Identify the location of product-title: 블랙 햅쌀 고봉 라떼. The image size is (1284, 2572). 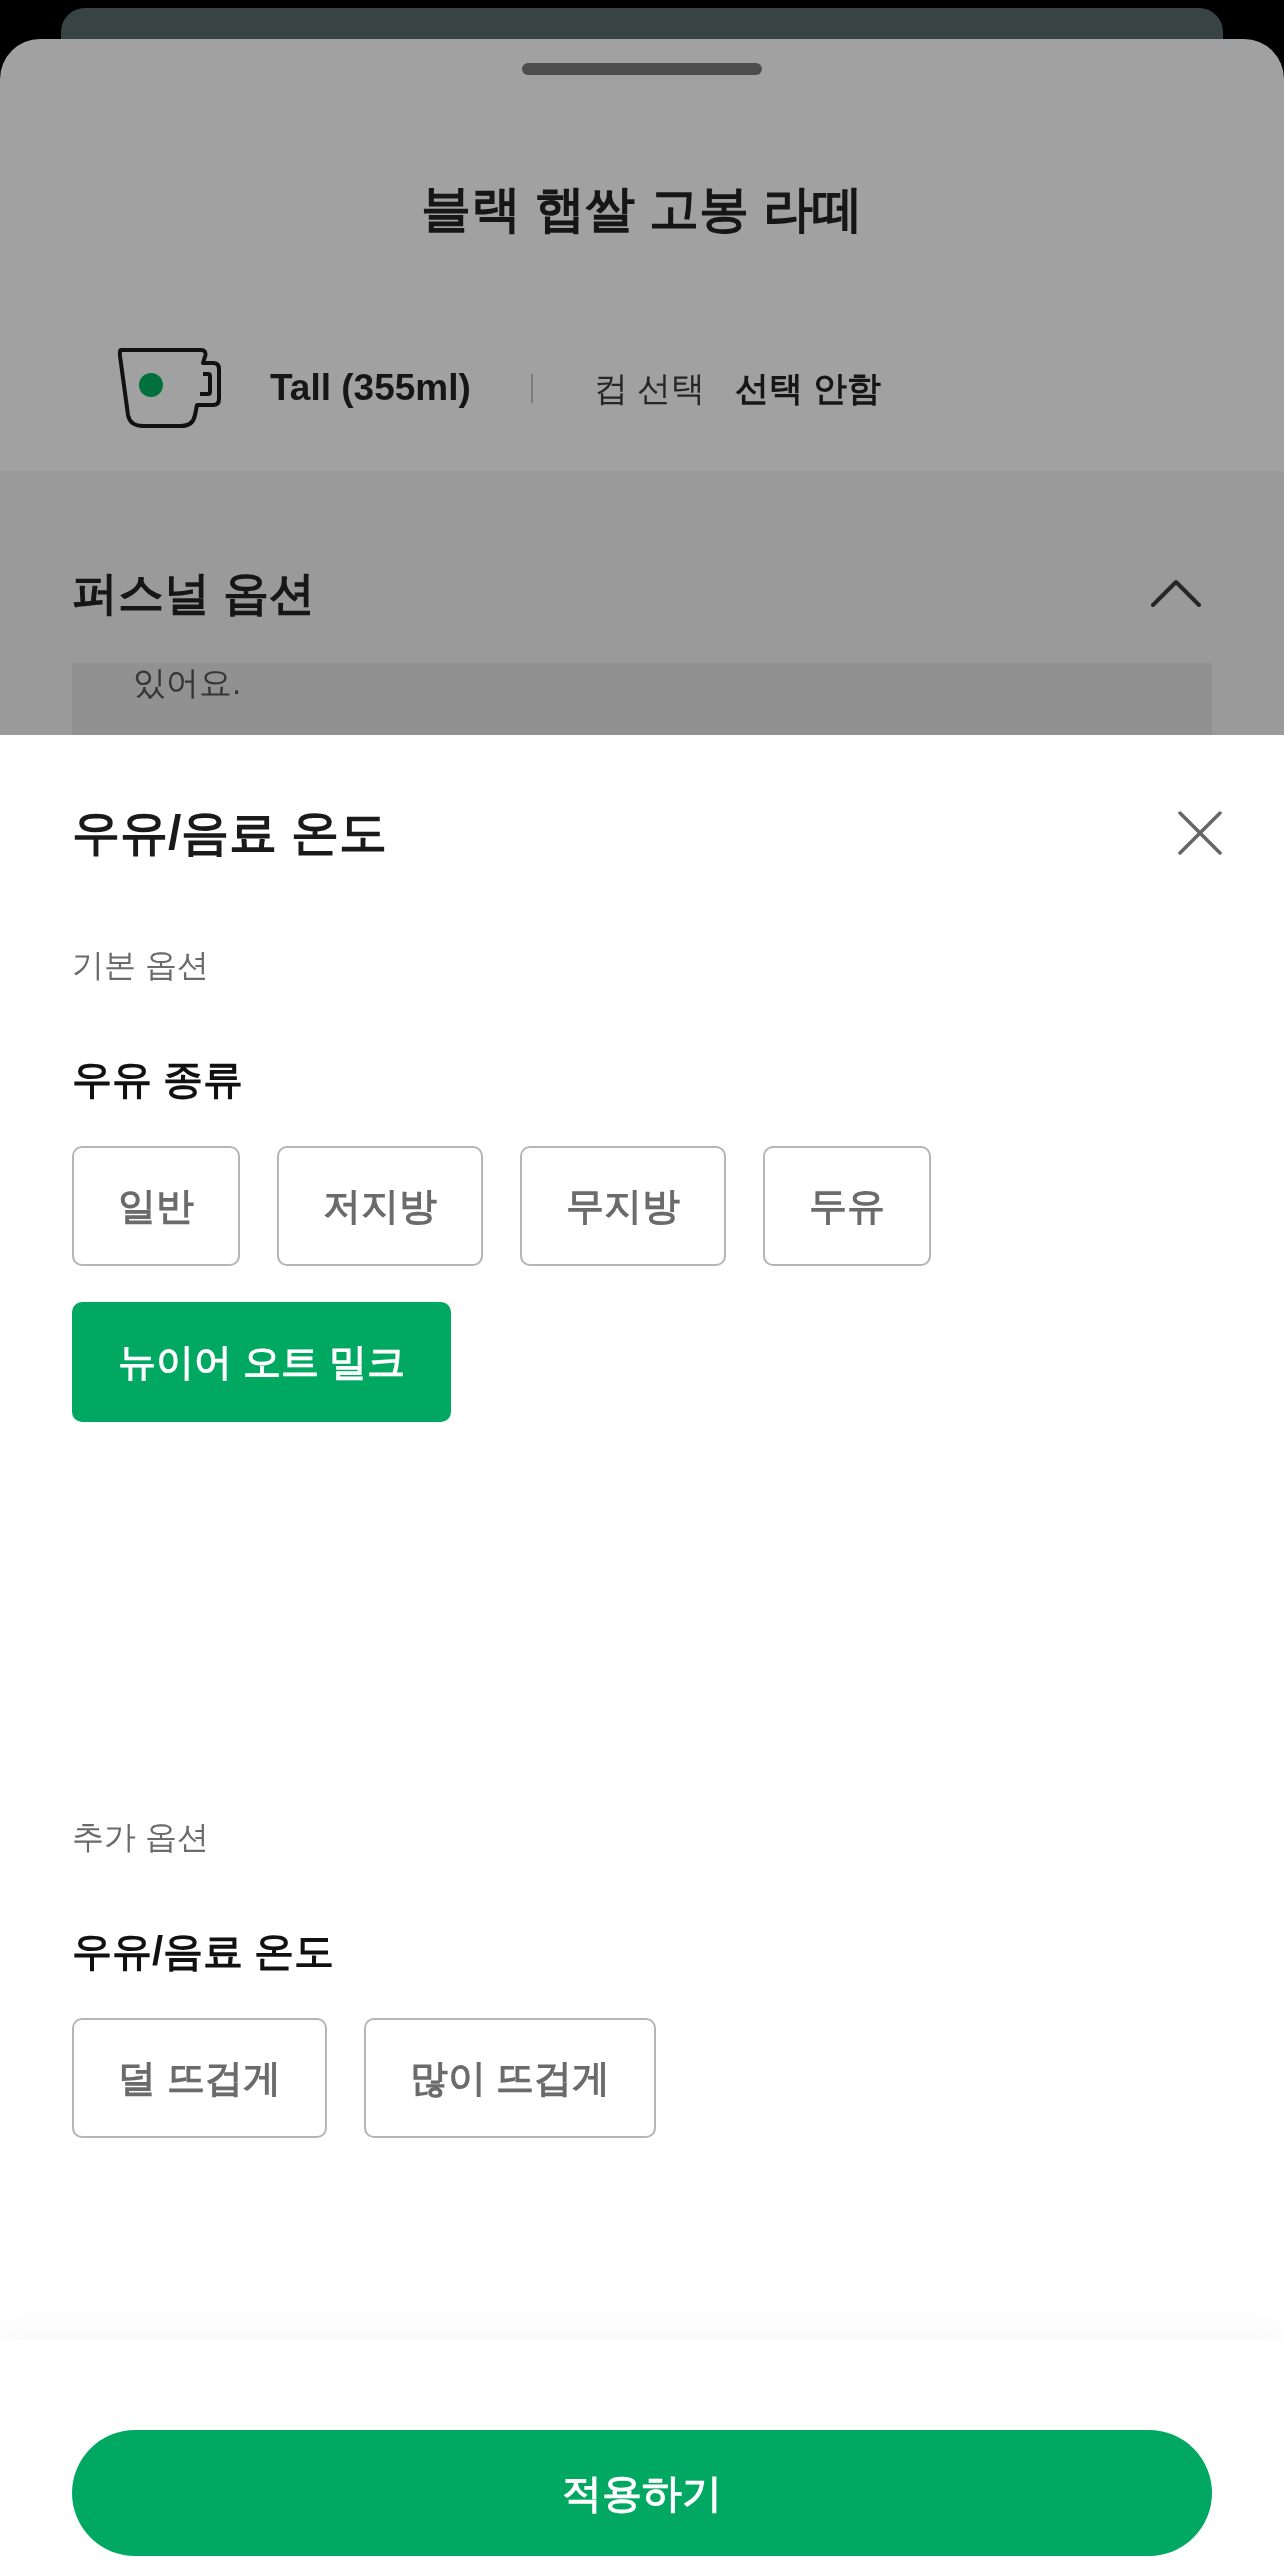
(642, 209).